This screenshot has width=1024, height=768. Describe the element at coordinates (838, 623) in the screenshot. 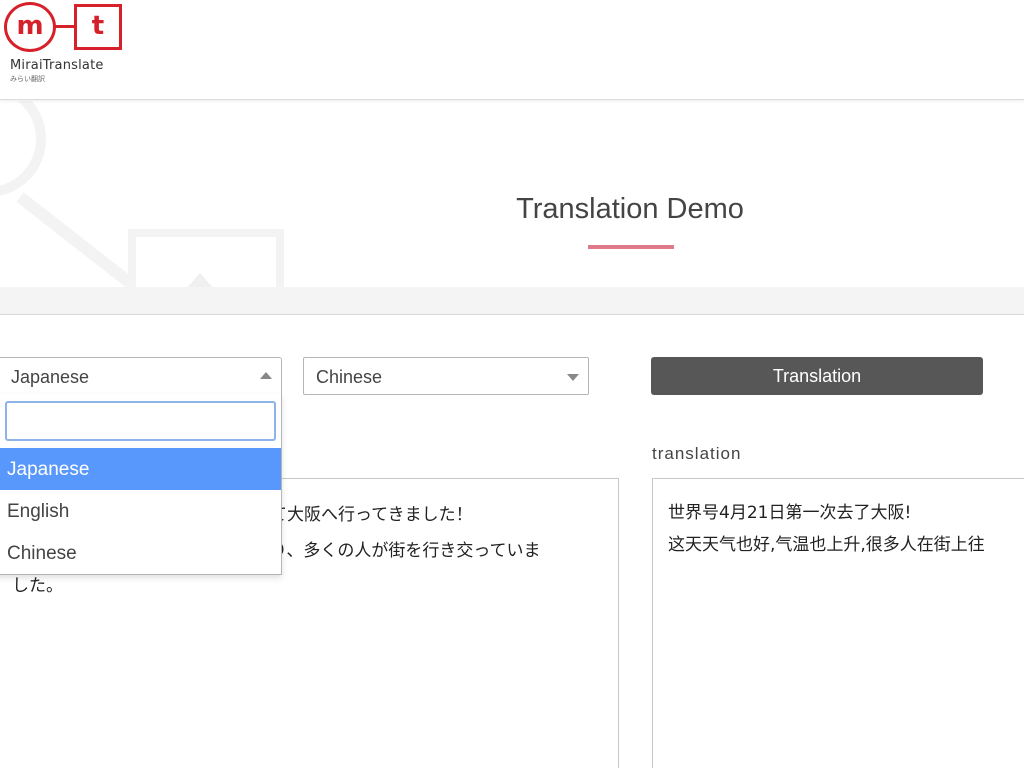

I see `translation-output-area: 世界号4月21日第一次去了大阪! 这天天气也好,气温也上升,很多人在街上往` at that location.